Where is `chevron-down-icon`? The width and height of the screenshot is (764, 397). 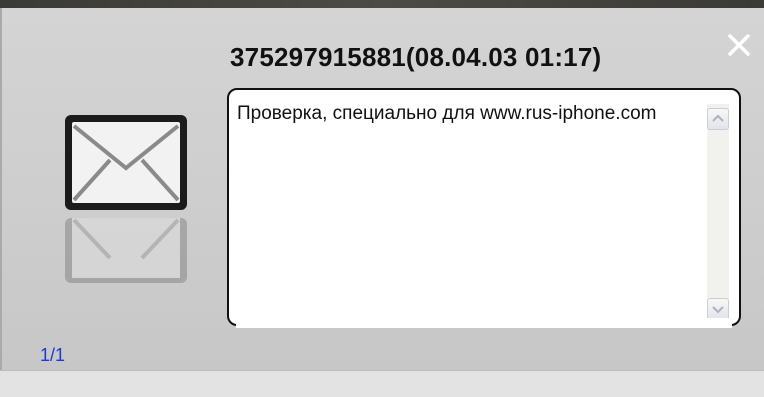
chevron-down-icon is located at coordinates (718, 310).